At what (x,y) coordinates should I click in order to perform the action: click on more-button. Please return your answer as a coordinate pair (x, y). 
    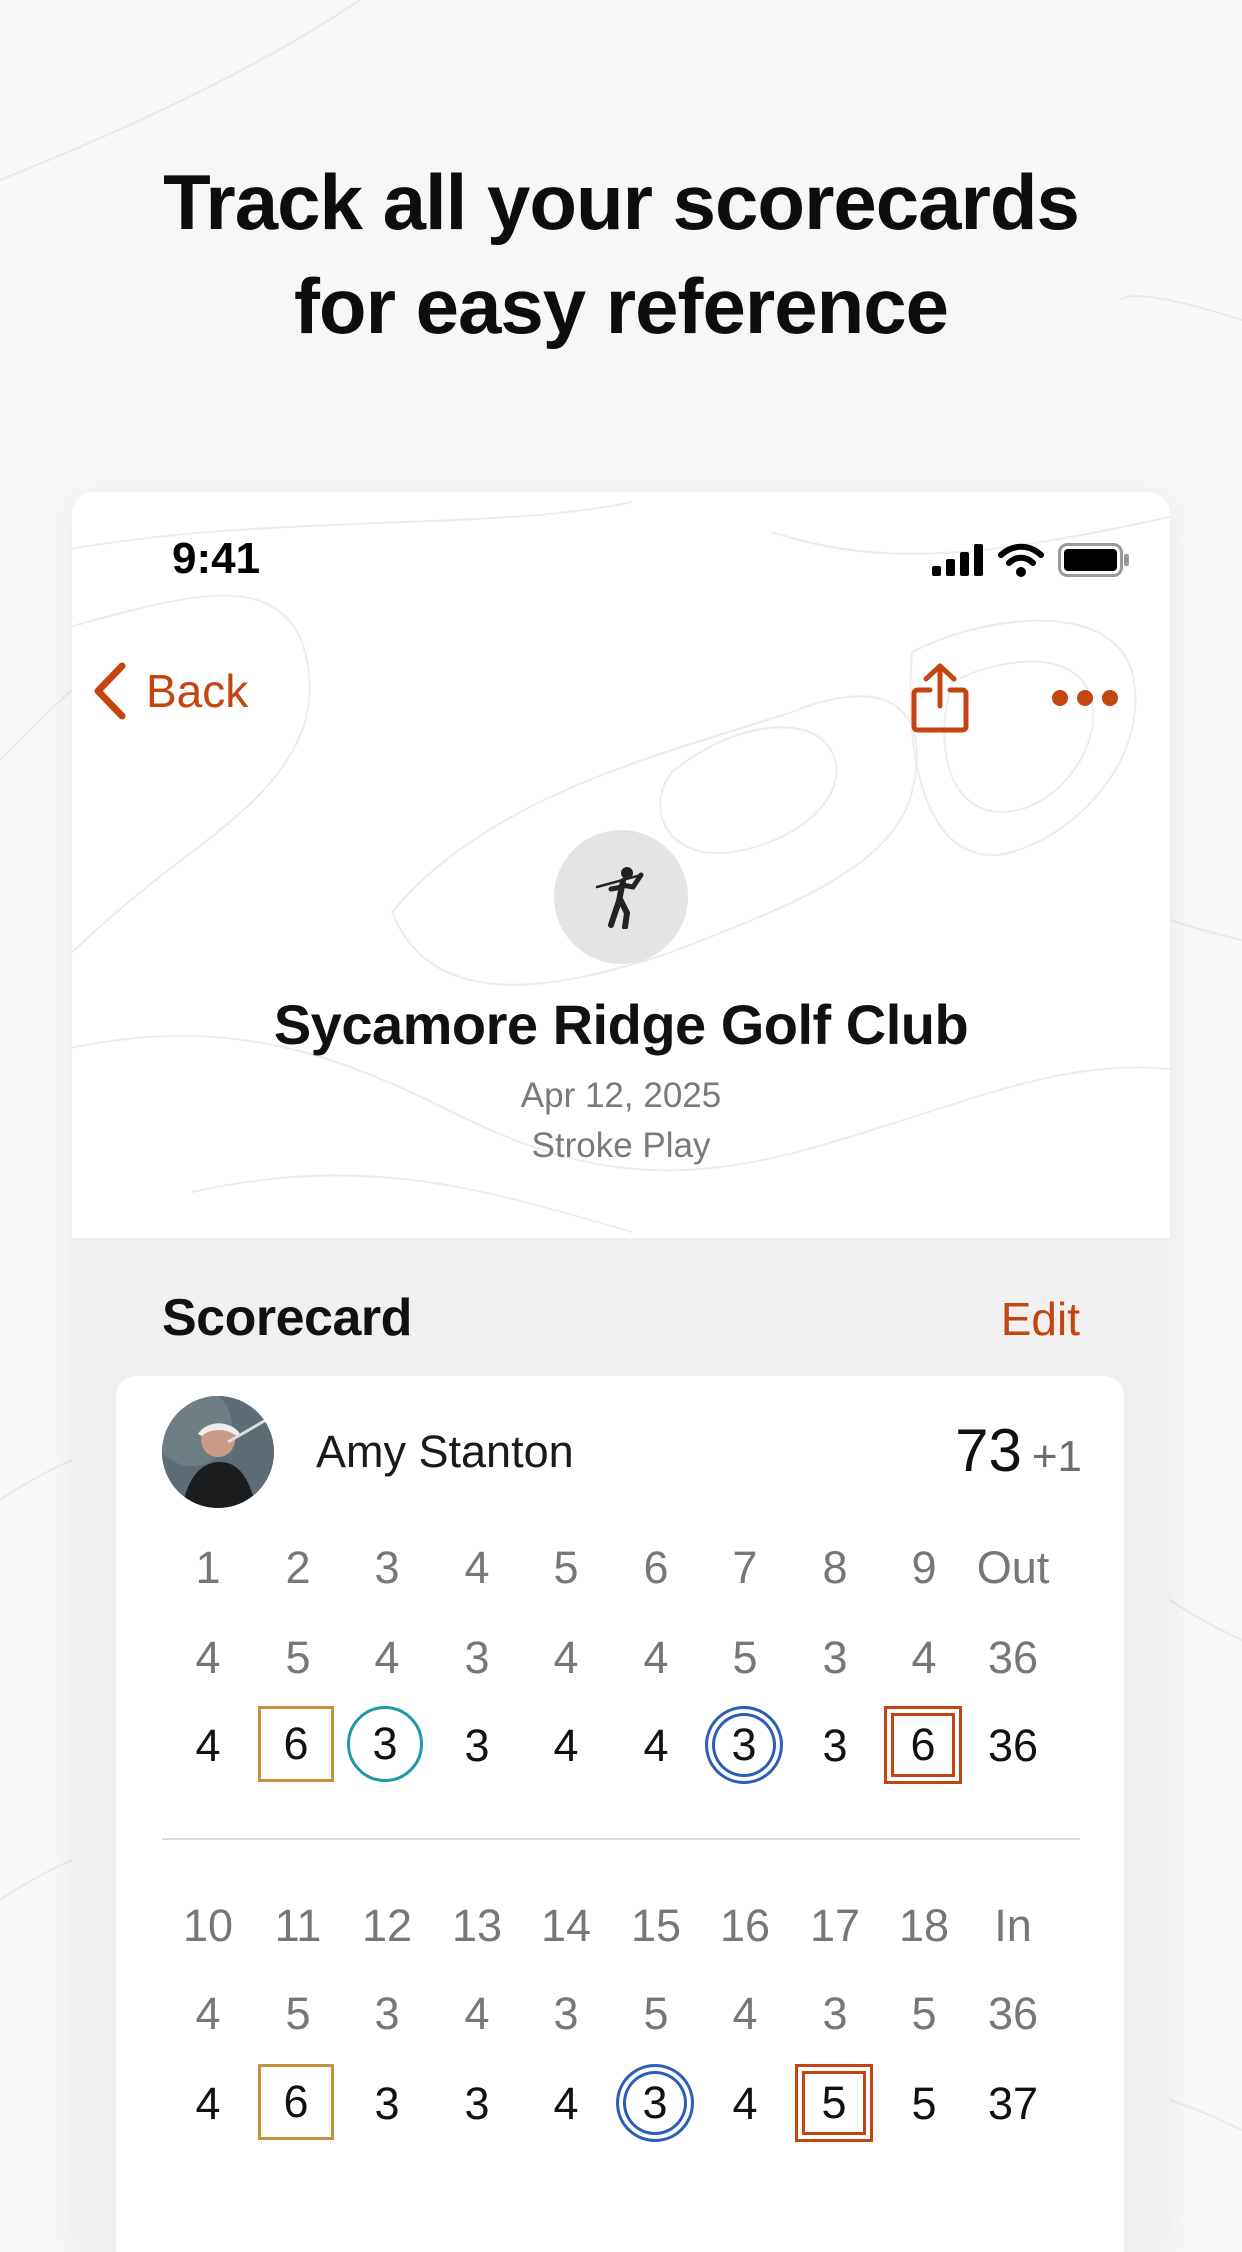
    Looking at the image, I should click on (1085, 700).